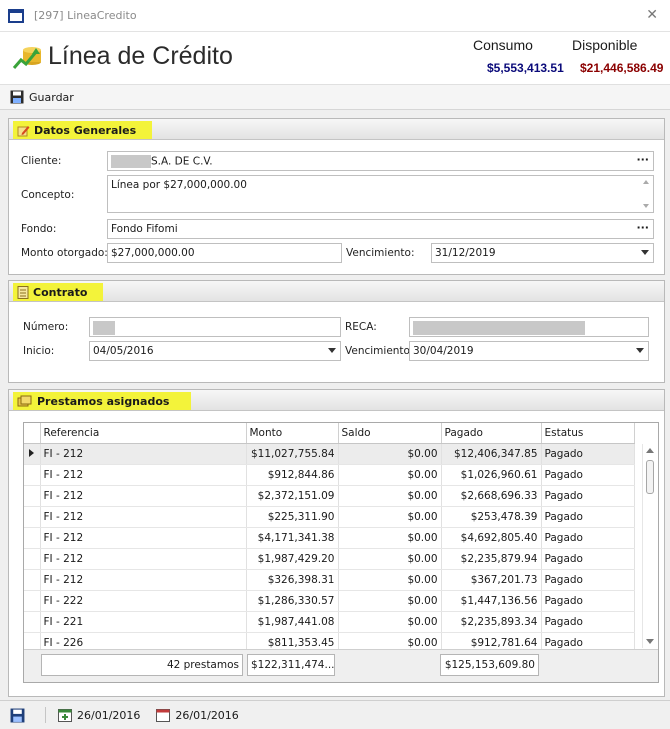  What do you see at coordinates (58, 292) in the screenshot?
I see `contrato-title-highlight: Contrato` at bounding box center [58, 292].